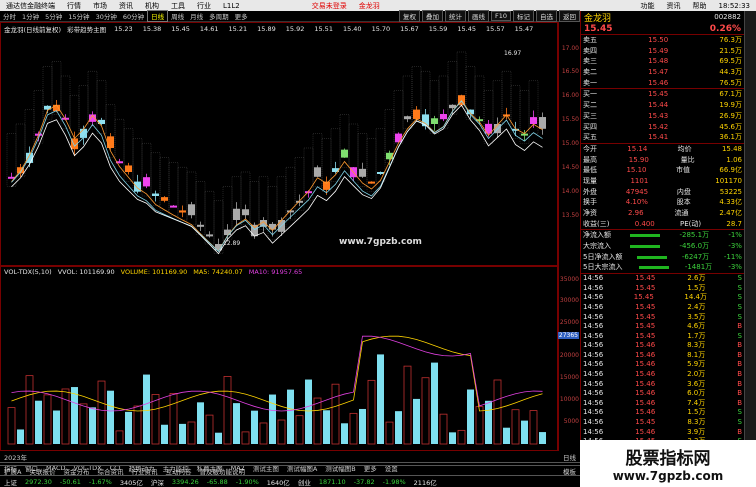 The height and width of the screenshot is (487, 756). Describe the element at coordinates (648, 6) in the screenshot. I see `menu-function: 功能` at that location.